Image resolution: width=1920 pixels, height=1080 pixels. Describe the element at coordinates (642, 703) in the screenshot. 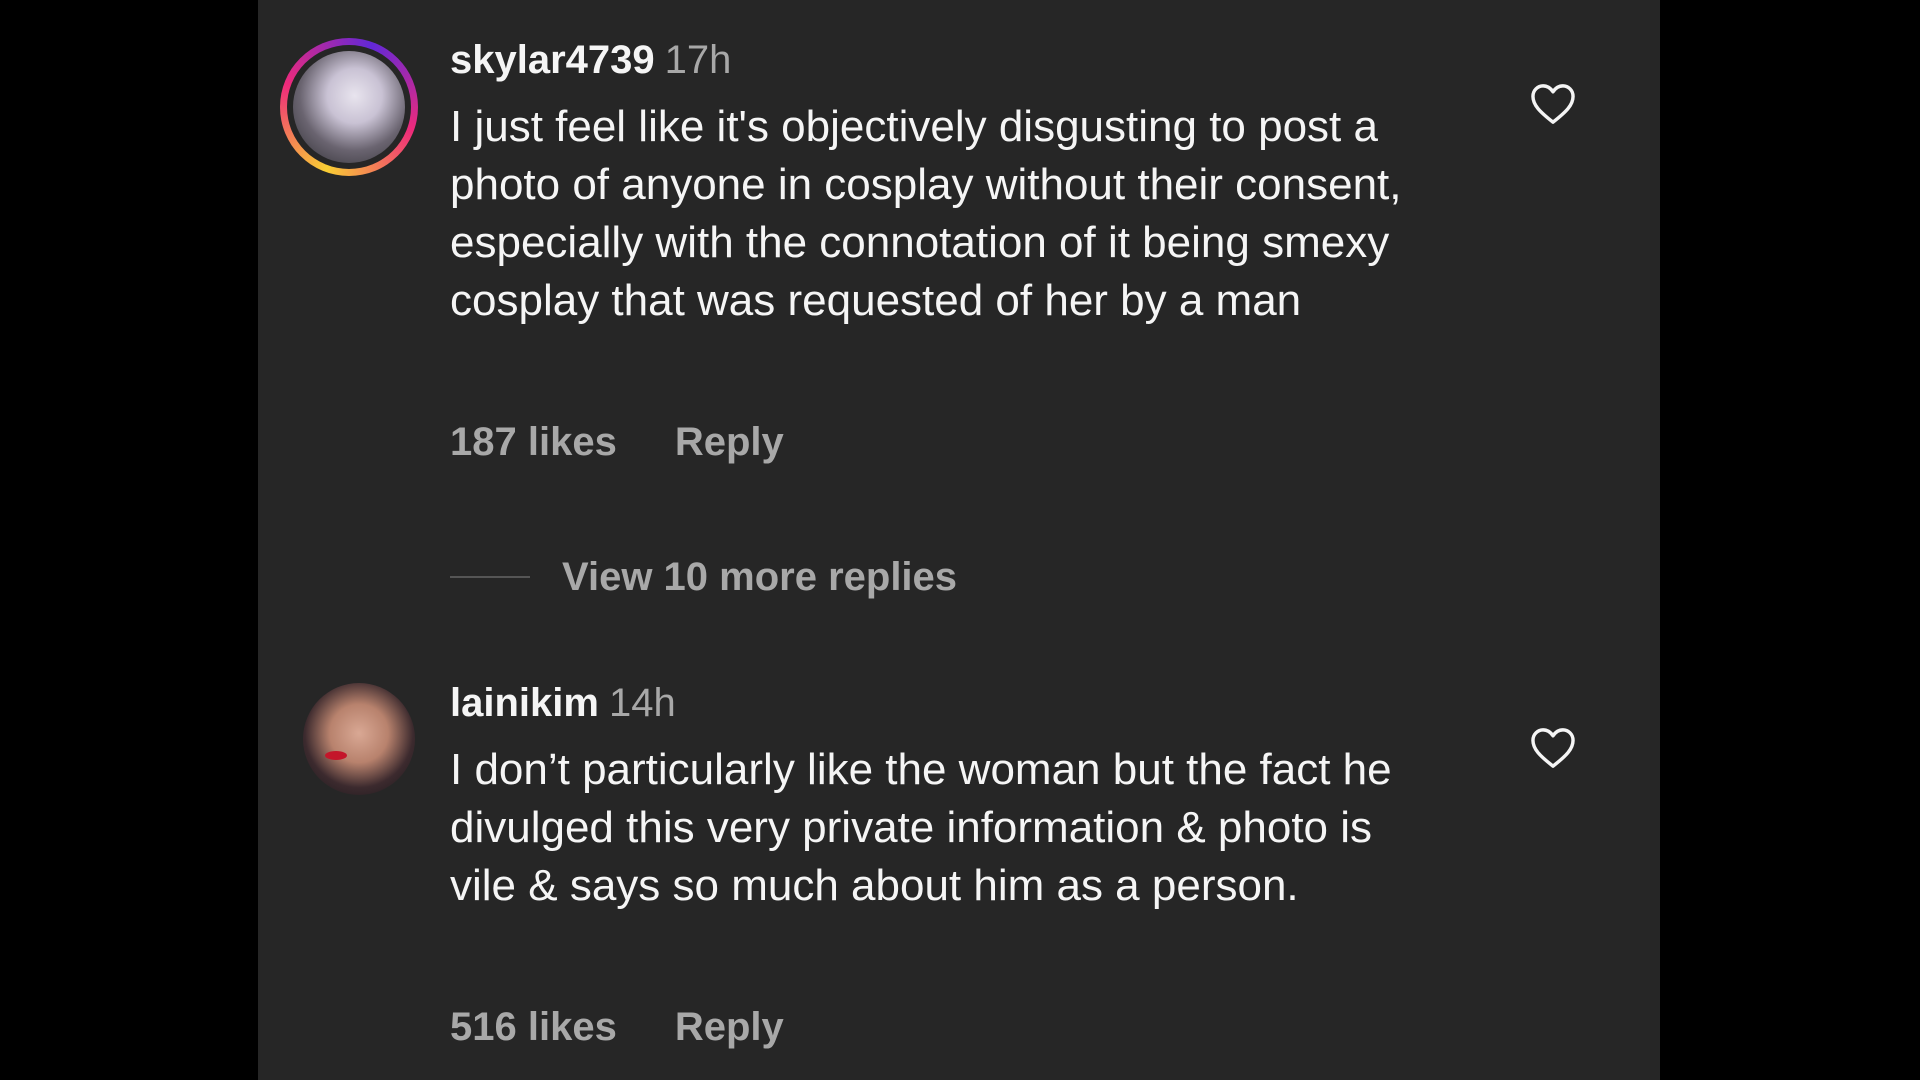

I see `timestamp: 14h` at that location.